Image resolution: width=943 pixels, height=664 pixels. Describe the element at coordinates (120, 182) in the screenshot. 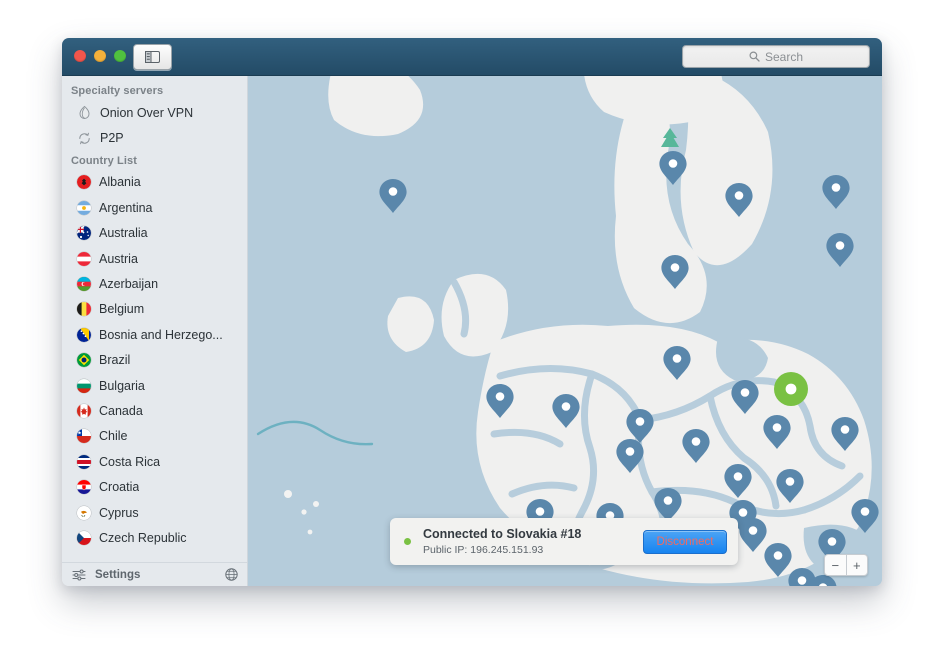

I see `sidebar-item-label: Albania` at that location.